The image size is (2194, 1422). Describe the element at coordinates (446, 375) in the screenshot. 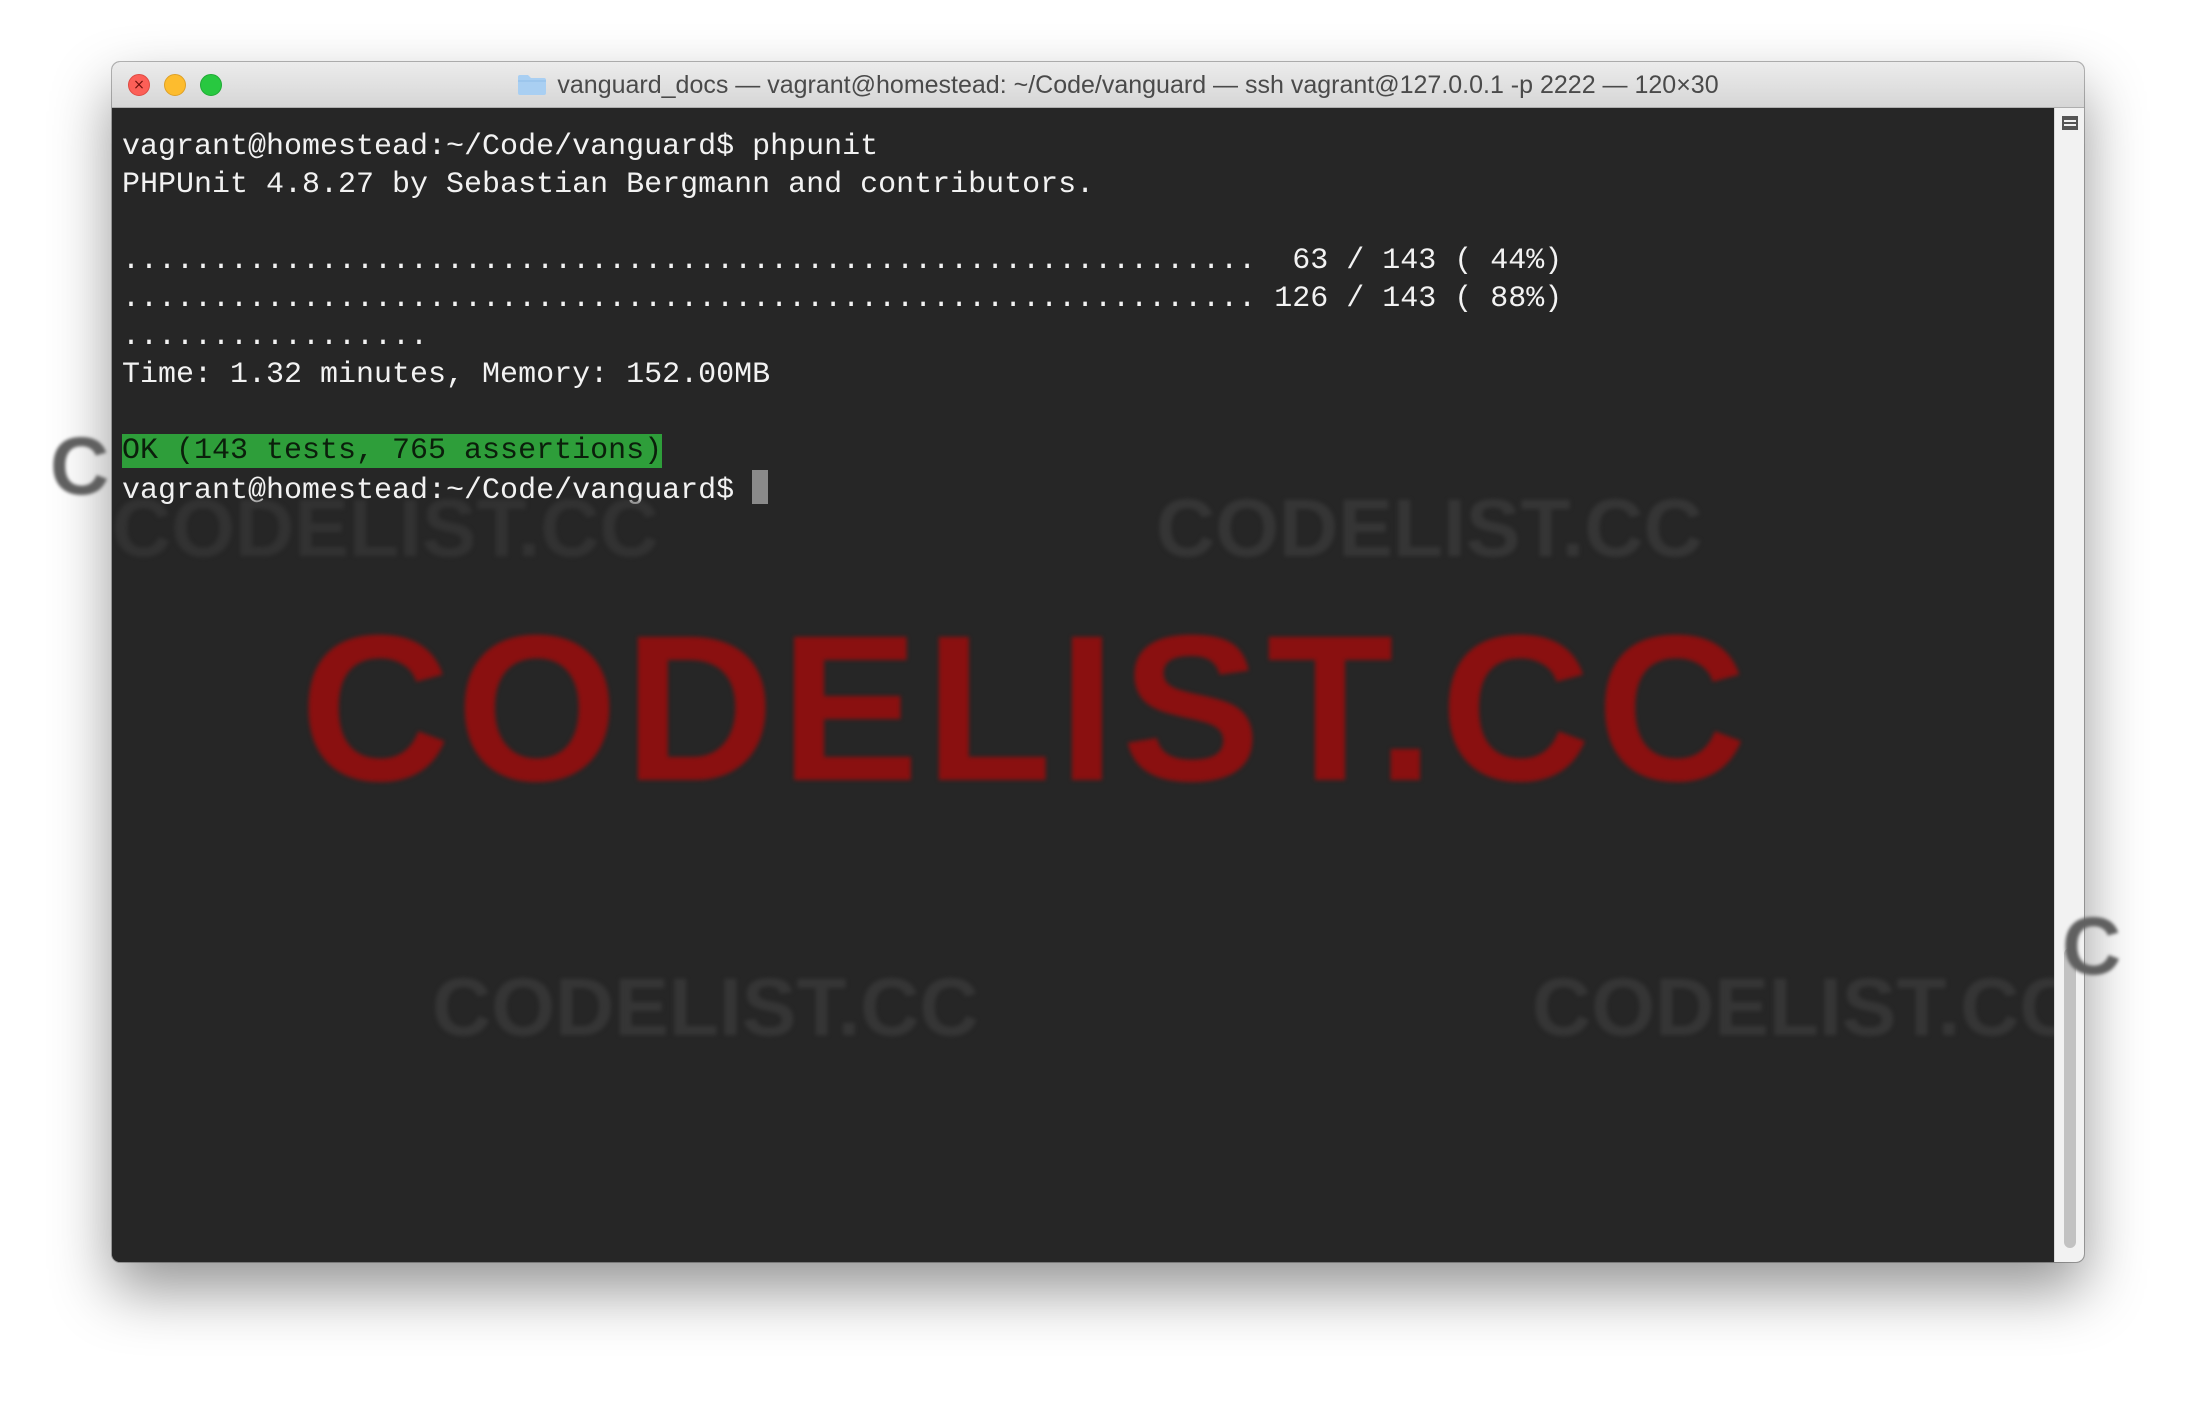

I see `terminal-line: Time: 1.32 minutes, Memory: 152.00MB` at that location.